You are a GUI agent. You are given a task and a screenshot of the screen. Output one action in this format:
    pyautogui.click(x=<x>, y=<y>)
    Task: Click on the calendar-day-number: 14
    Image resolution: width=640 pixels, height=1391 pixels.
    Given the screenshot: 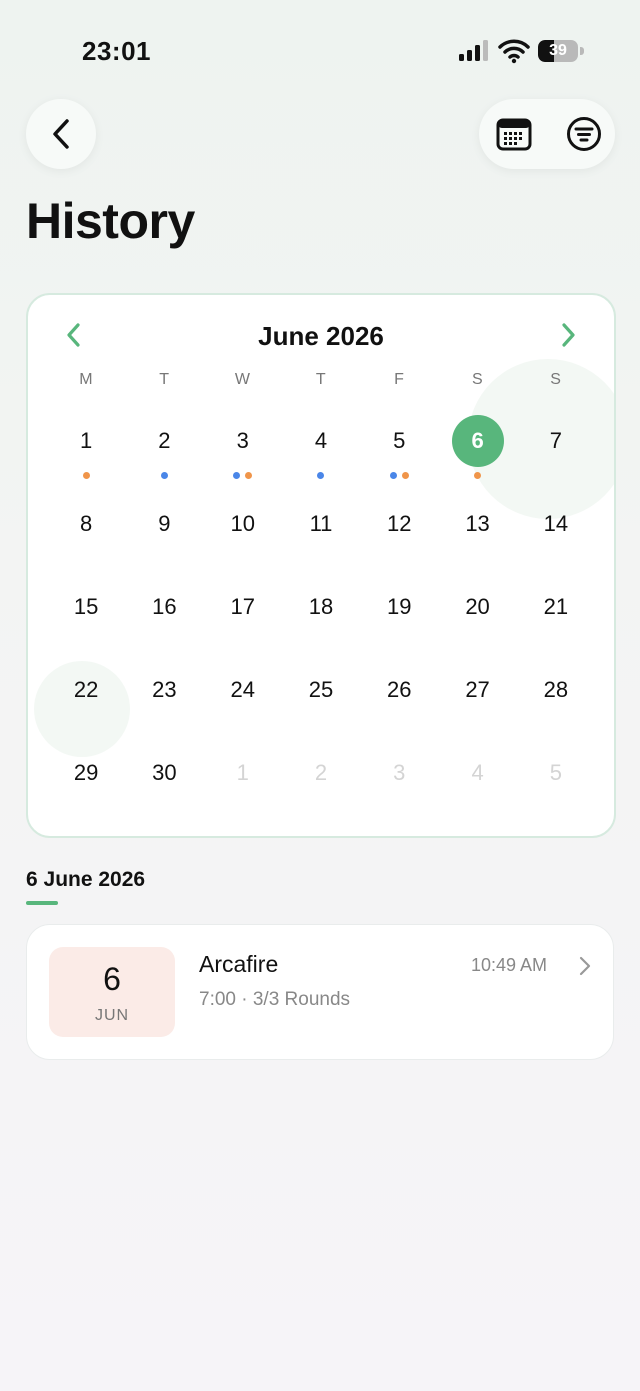 What is the action you would take?
    pyautogui.click(x=556, y=523)
    